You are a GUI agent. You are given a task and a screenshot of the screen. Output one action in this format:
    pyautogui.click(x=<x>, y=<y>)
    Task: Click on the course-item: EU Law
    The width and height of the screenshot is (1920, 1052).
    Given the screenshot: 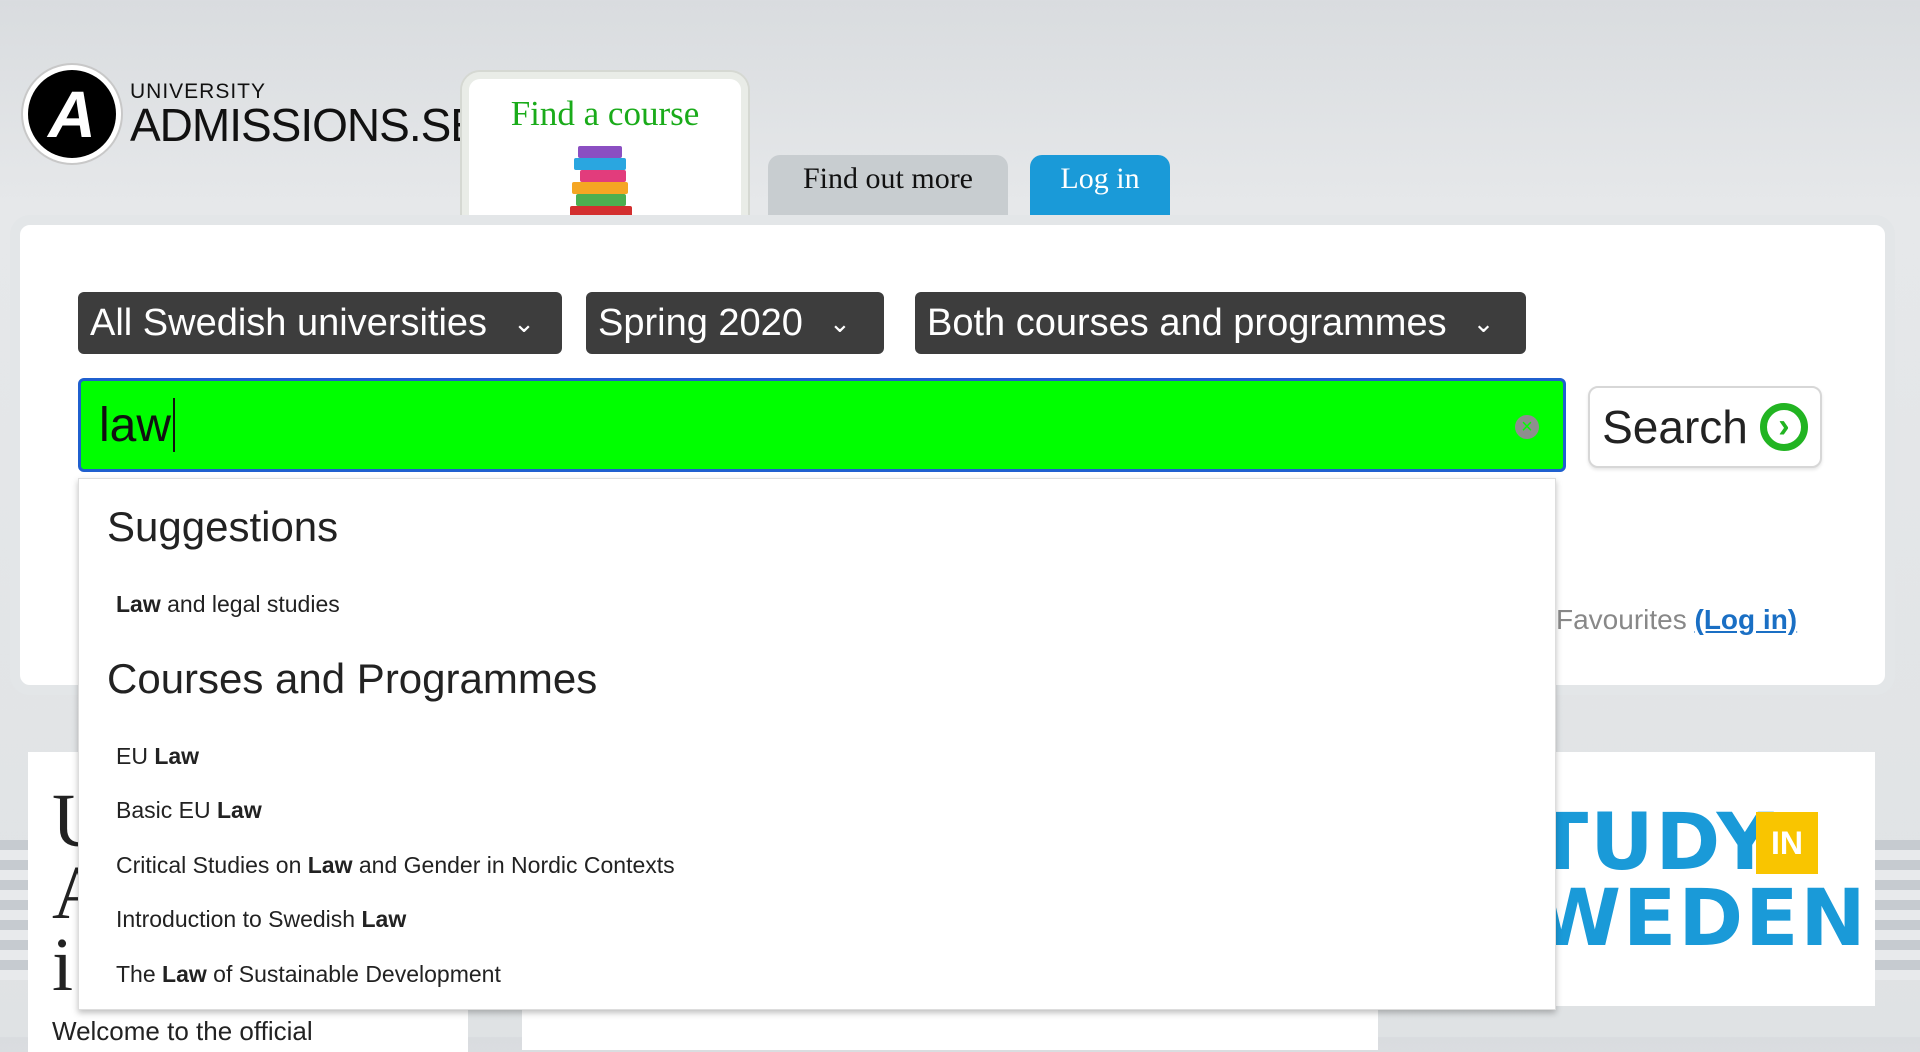 What is the action you would take?
    pyautogui.click(x=157, y=756)
    